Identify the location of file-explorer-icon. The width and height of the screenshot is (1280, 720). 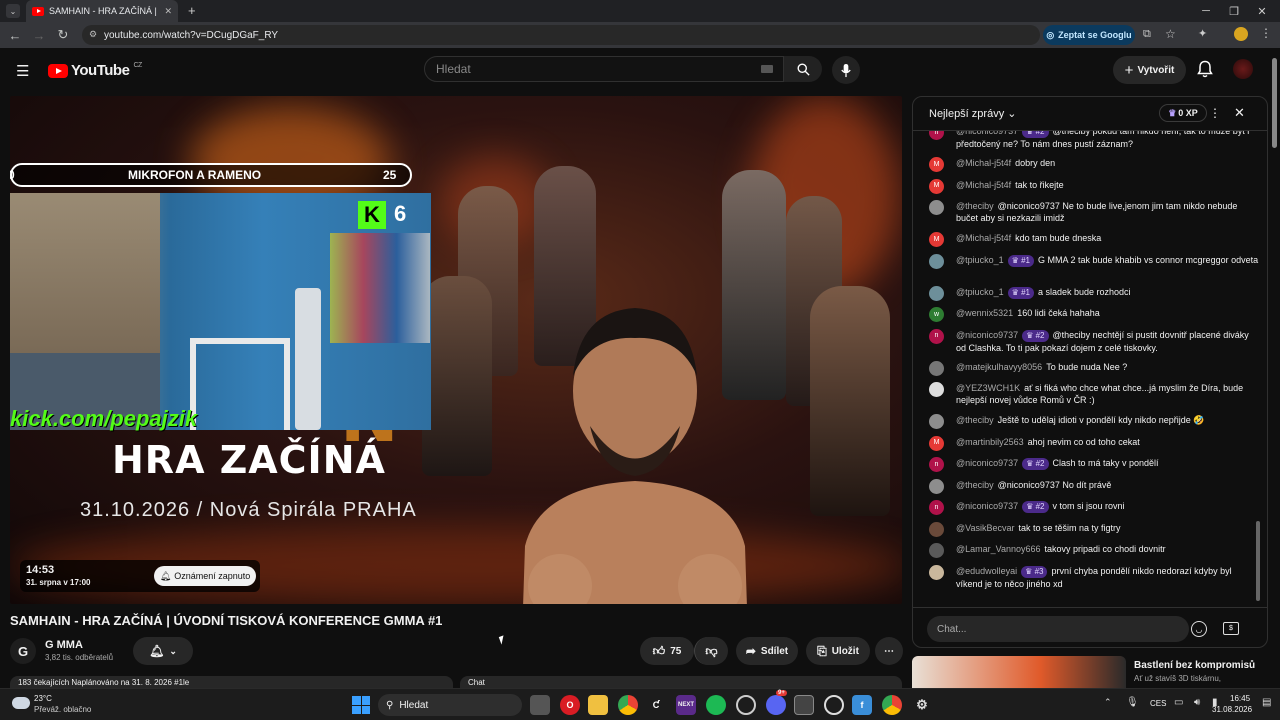
(598, 705).